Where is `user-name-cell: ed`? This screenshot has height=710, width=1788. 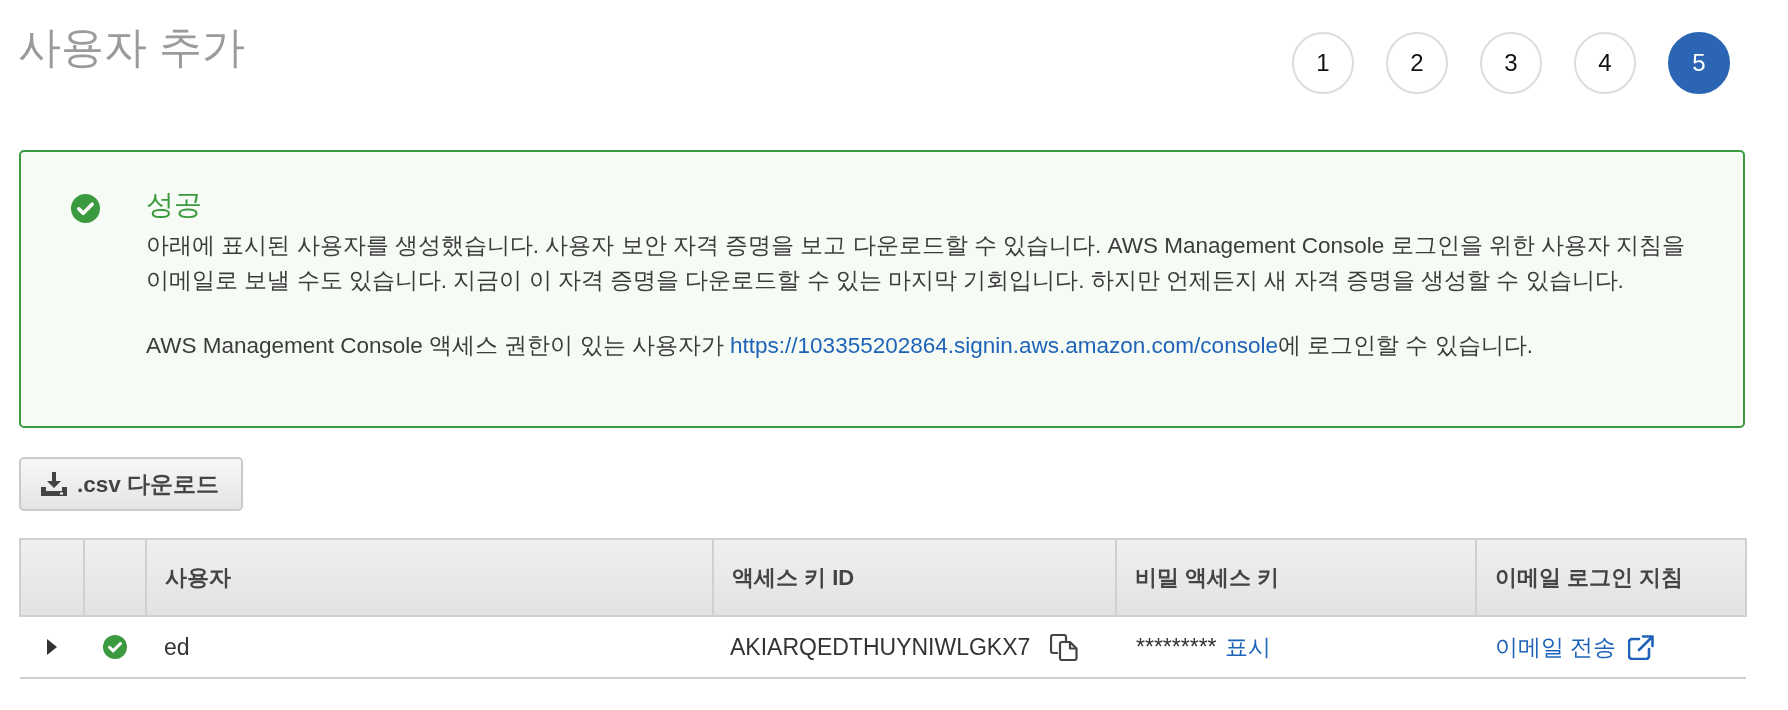 user-name-cell: ed is located at coordinates (429, 647).